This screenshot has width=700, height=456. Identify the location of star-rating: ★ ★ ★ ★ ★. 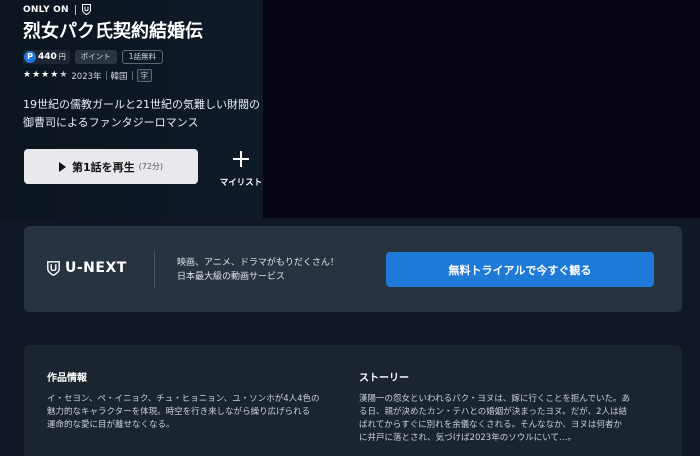
(45, 75).